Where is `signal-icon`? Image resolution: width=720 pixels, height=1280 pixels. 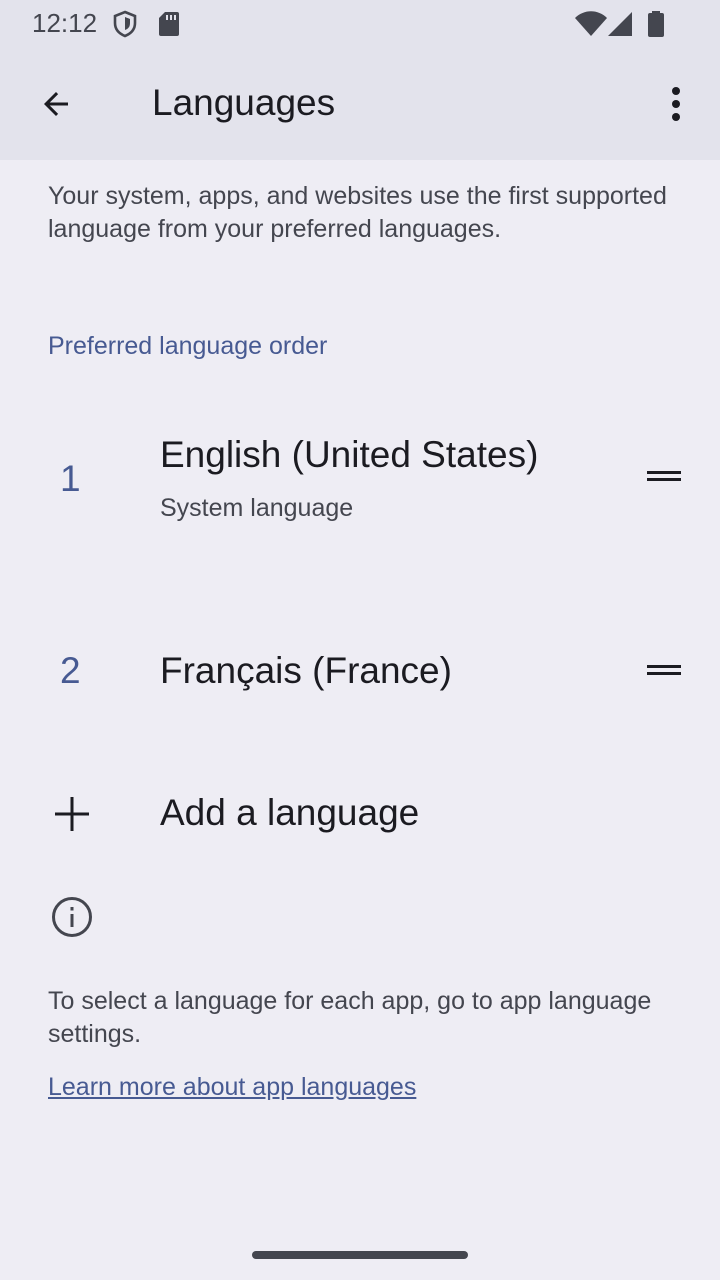
signal-icon is located at coordinates (620, 24).